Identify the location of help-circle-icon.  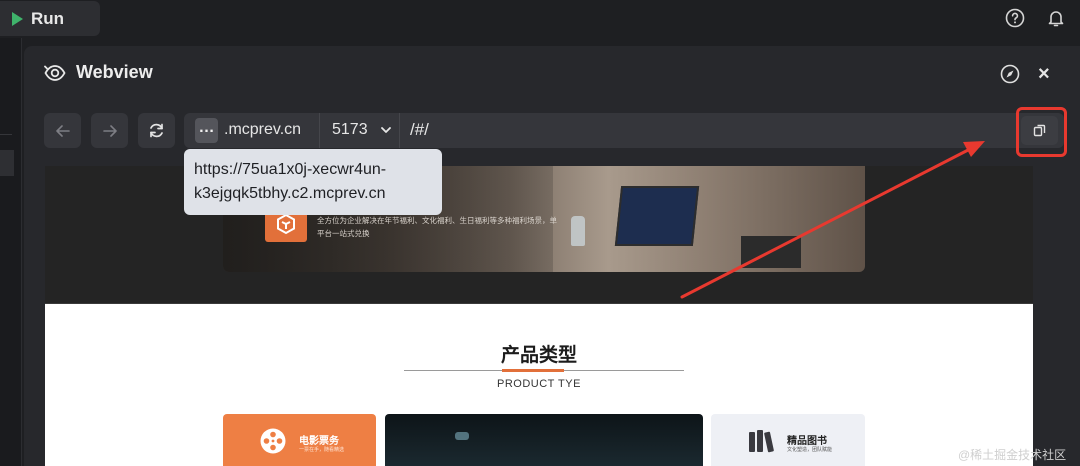
(1015, 18).